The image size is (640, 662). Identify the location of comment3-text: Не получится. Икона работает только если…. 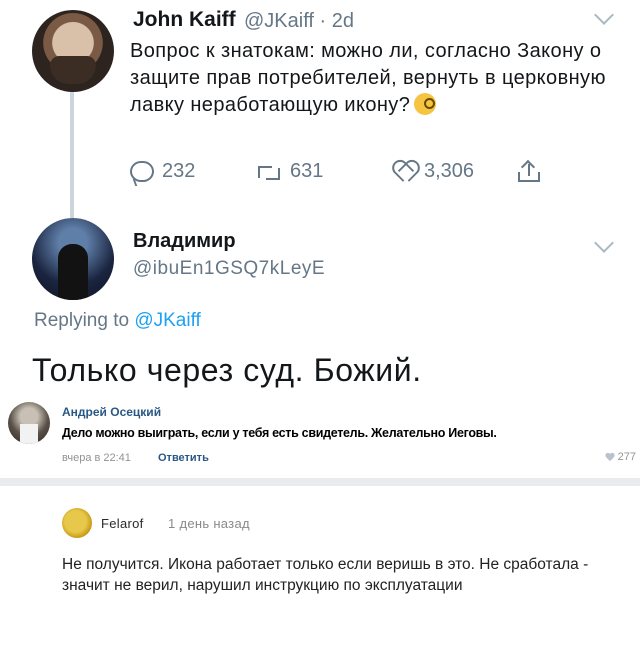
(325, 575).